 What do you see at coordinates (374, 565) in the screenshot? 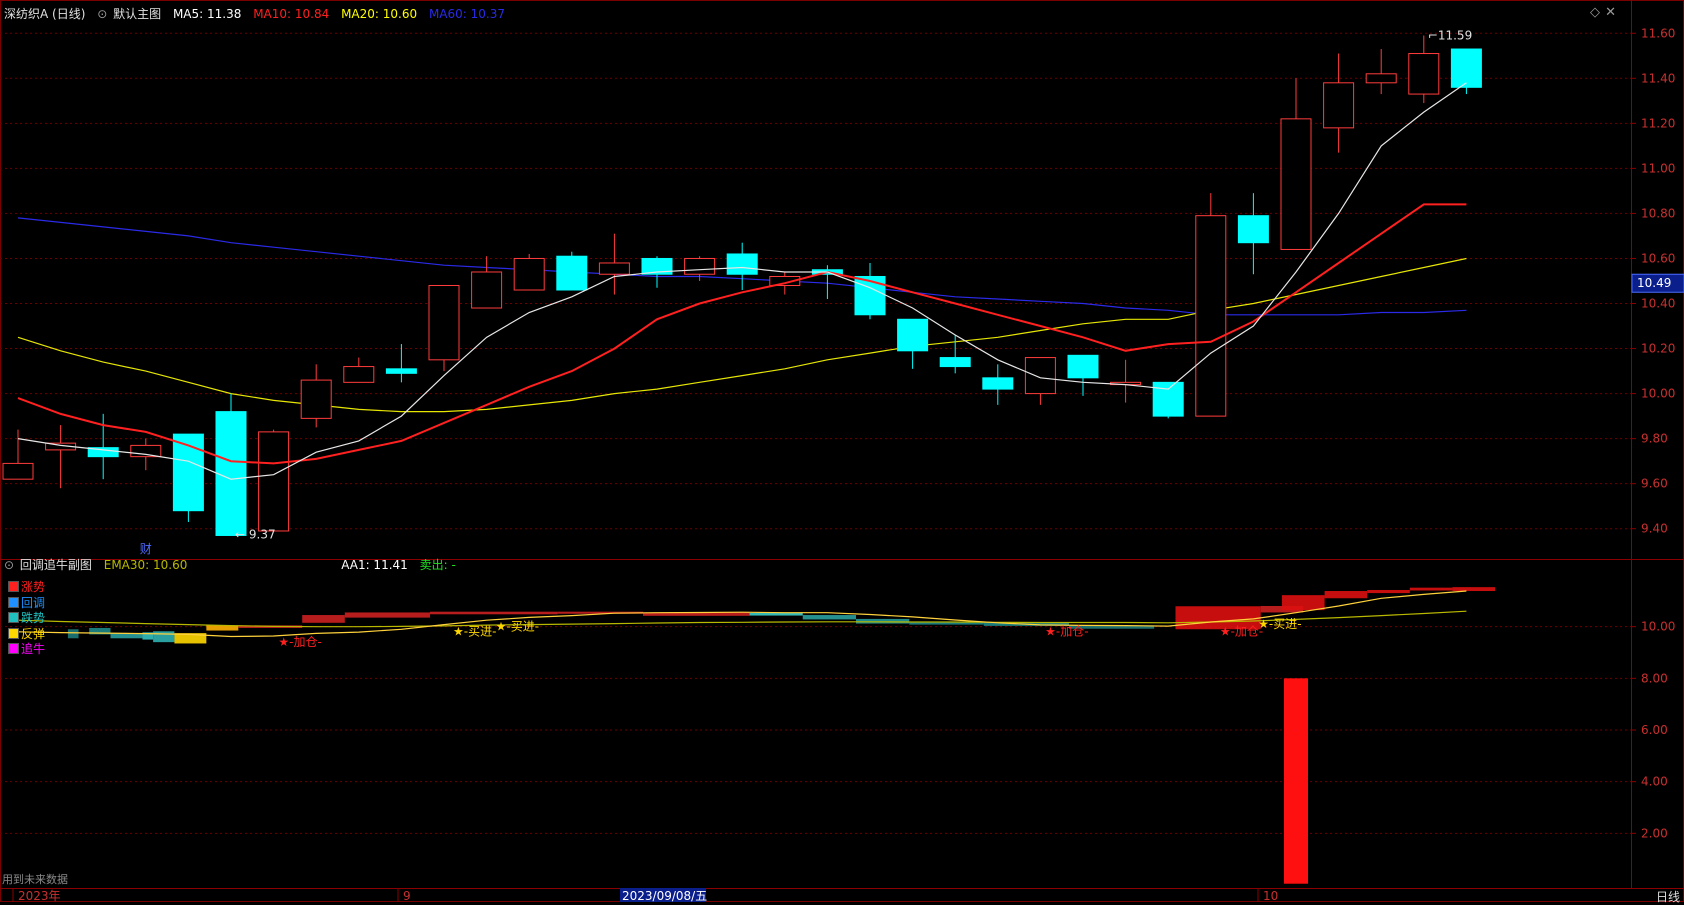
I see `aa1-label: AA1: 11.41` at bounding box center [374, 565].